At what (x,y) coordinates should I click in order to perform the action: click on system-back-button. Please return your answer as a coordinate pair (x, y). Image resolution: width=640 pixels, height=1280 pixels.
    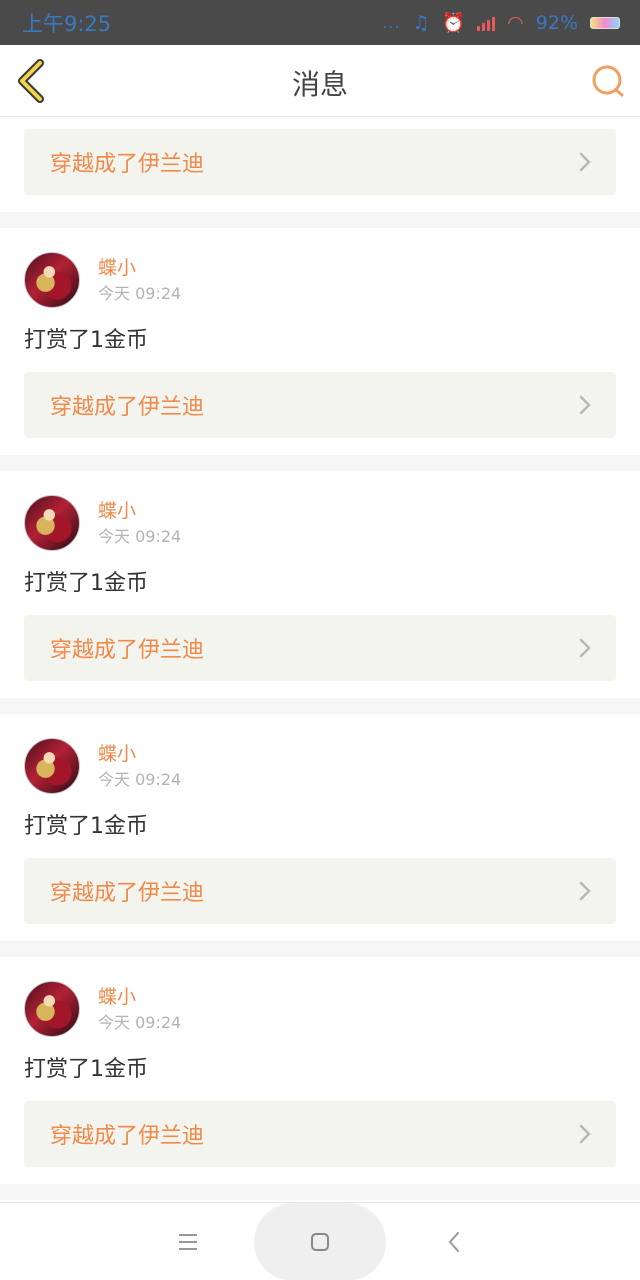
    Looking at the image, I should click on (454, 1241).